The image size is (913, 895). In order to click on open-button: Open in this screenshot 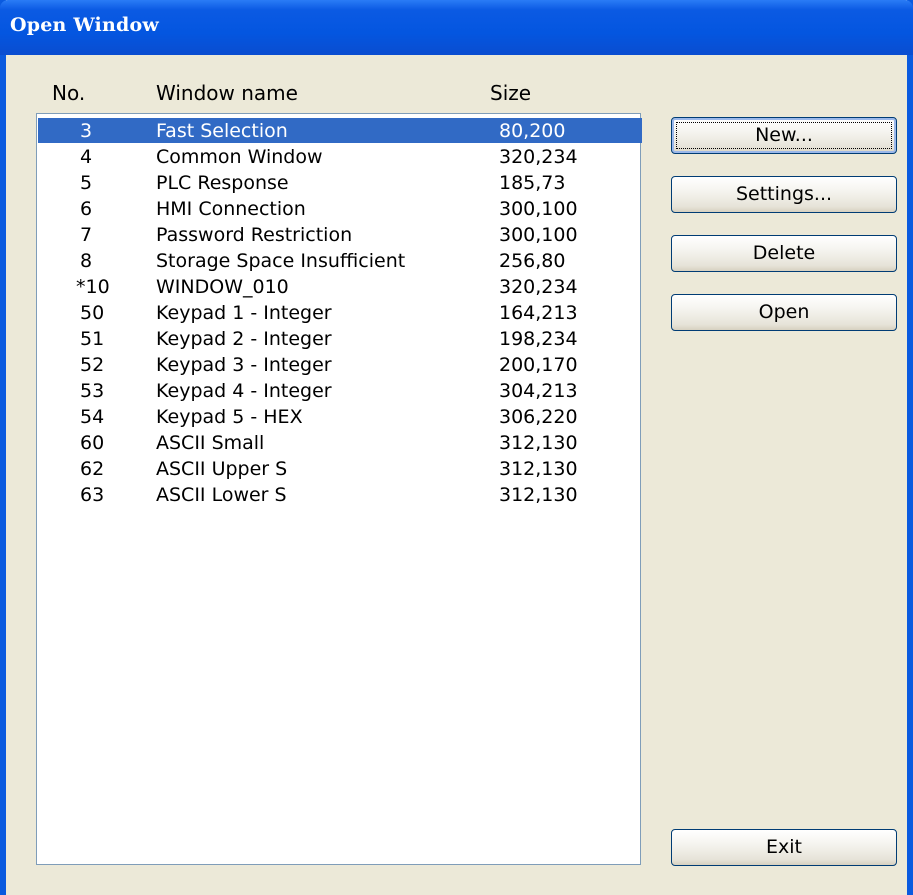, I will do `click(784, 312)`.